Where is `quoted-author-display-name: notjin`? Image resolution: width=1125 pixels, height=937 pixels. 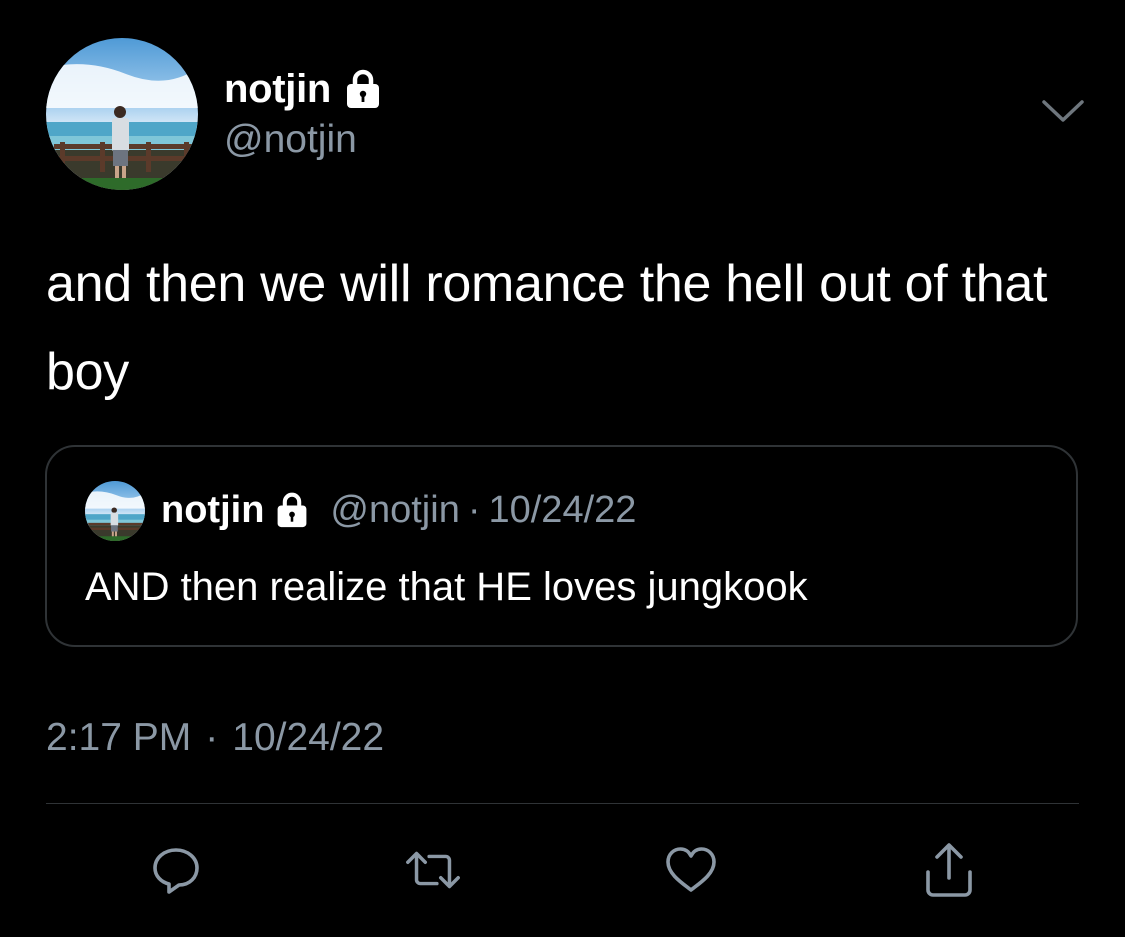 quoted-author-display-name: notjin is located at coordinates (213, 509).